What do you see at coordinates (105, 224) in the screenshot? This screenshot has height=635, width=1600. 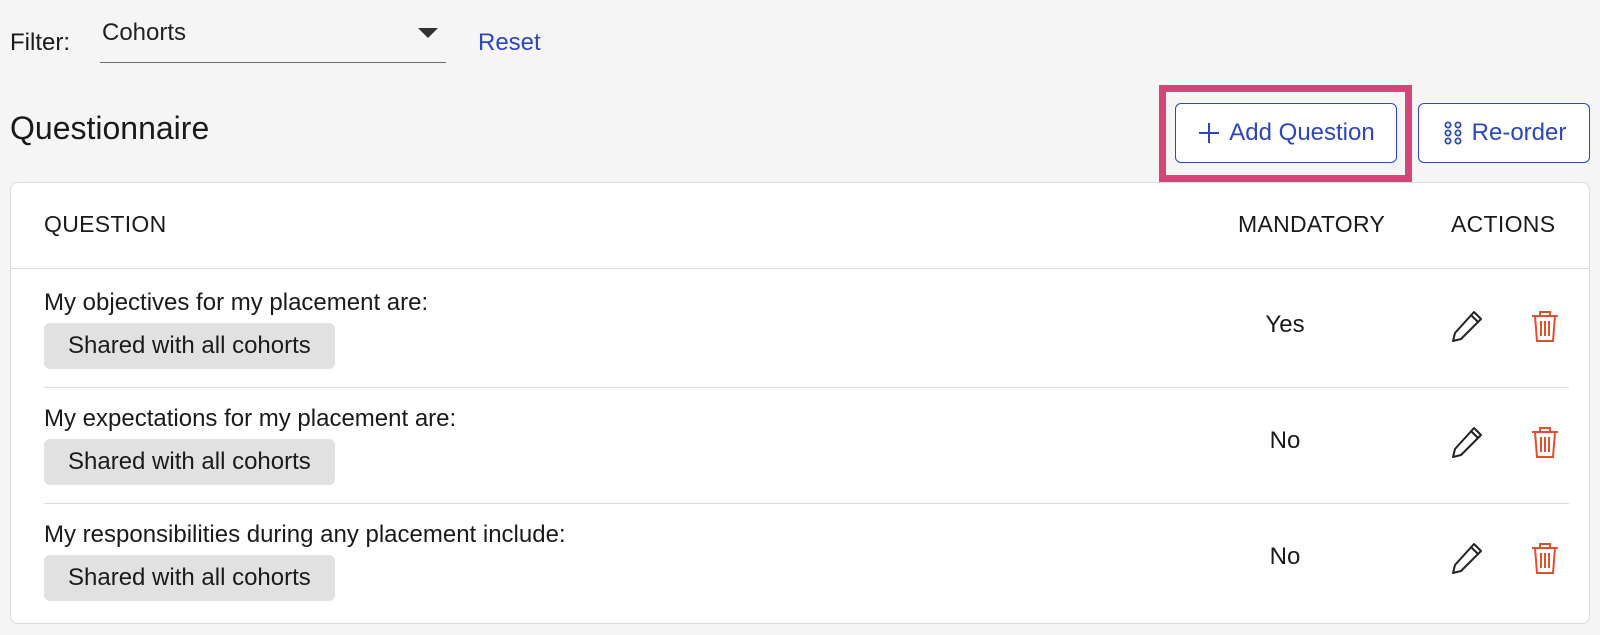 I see `column-header-question: QUESTION` at bounding box center [105, 224].